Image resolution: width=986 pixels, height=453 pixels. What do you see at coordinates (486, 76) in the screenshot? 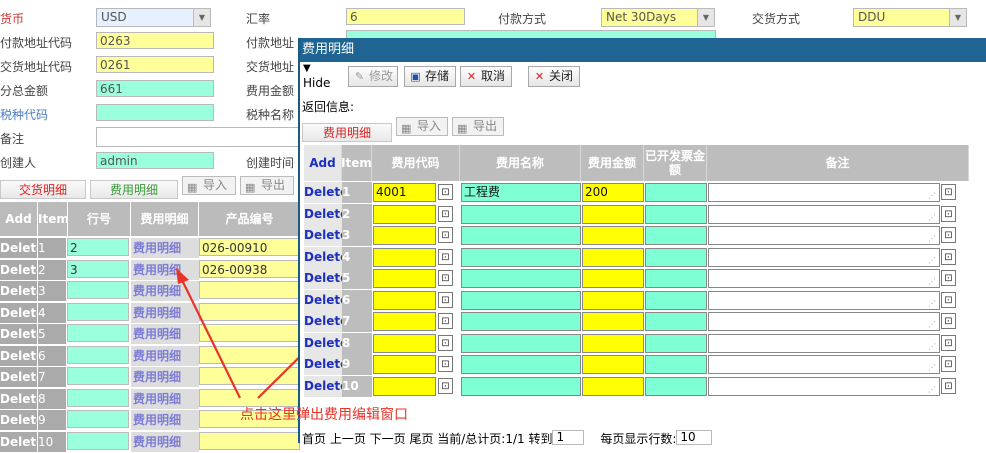
I see `cancel-button: ✕ 取消` at bounding box center [486, 76].